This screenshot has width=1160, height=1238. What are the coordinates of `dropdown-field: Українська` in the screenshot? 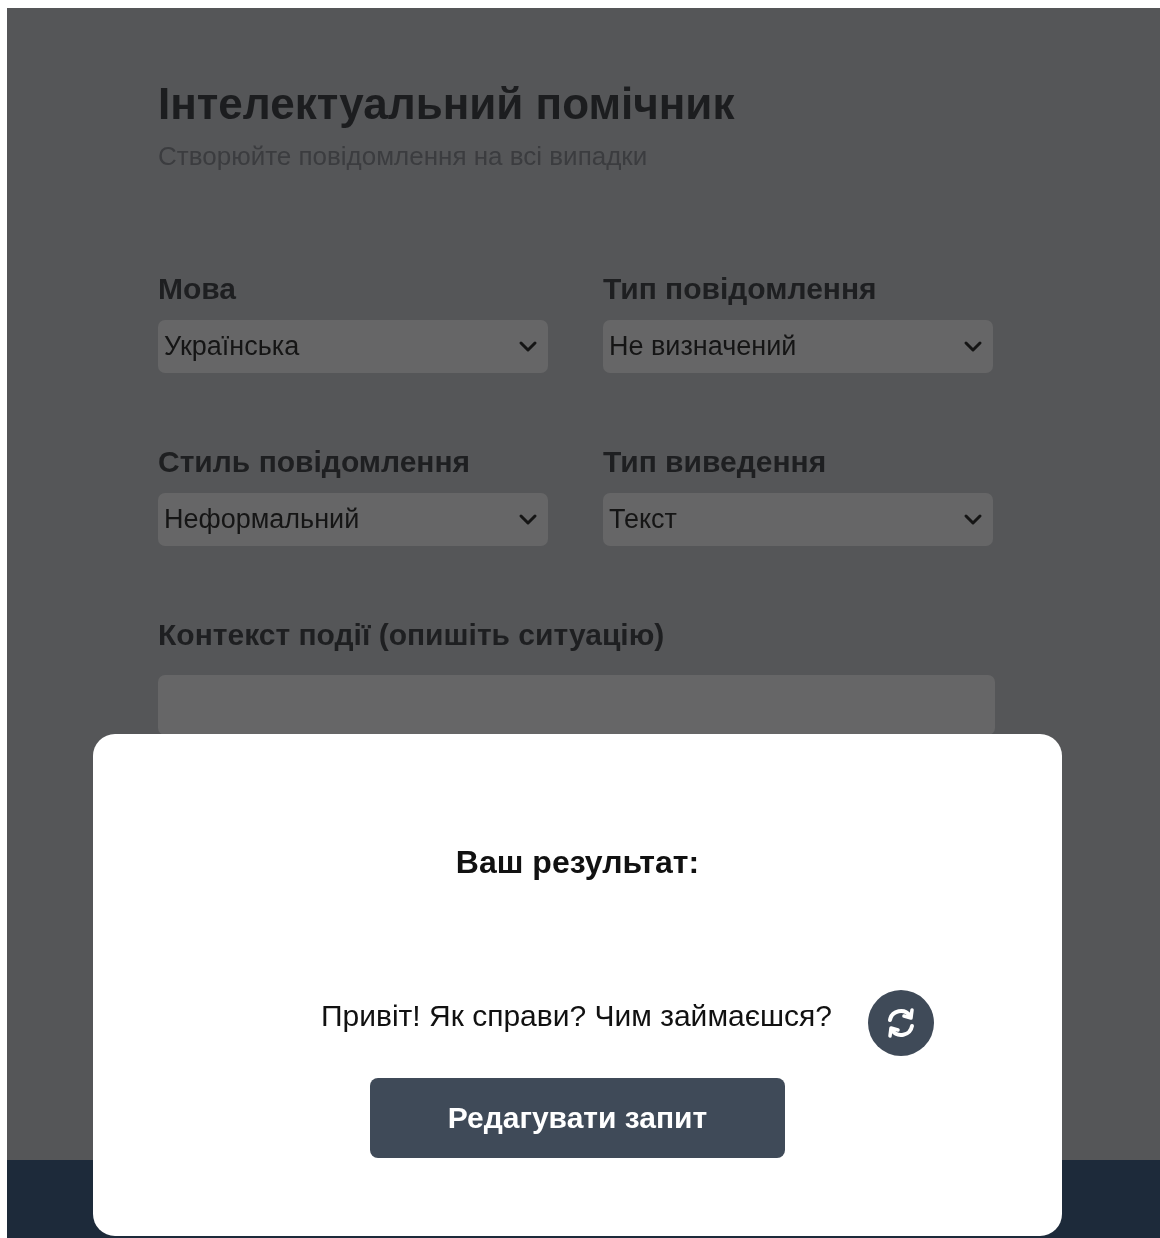 It's located at (353, 346).